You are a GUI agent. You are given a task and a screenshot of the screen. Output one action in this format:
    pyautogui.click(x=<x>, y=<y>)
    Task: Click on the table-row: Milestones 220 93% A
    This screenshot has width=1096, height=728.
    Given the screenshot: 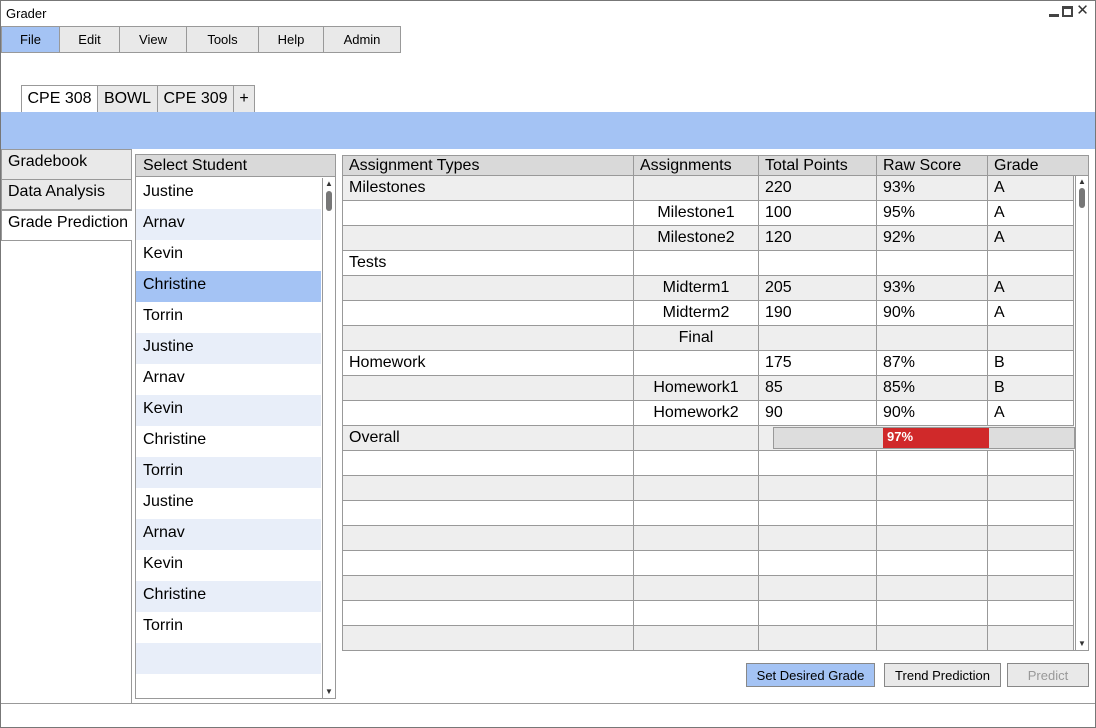 What is the action you would take?
    pyautogui.click(x=708, y=188)
    